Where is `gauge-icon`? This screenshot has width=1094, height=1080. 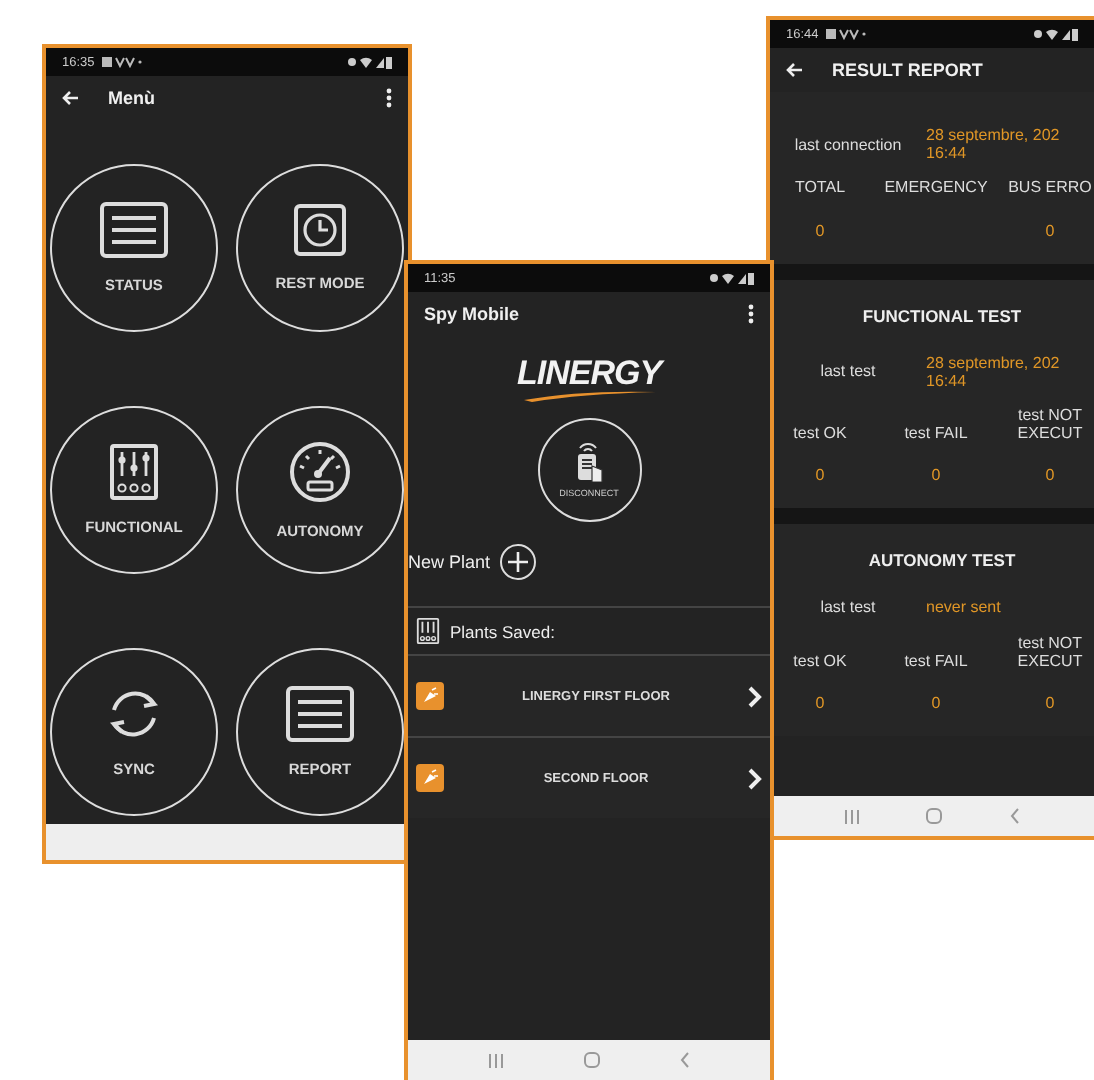
gauge-icon is located at coordinates (320, 472).